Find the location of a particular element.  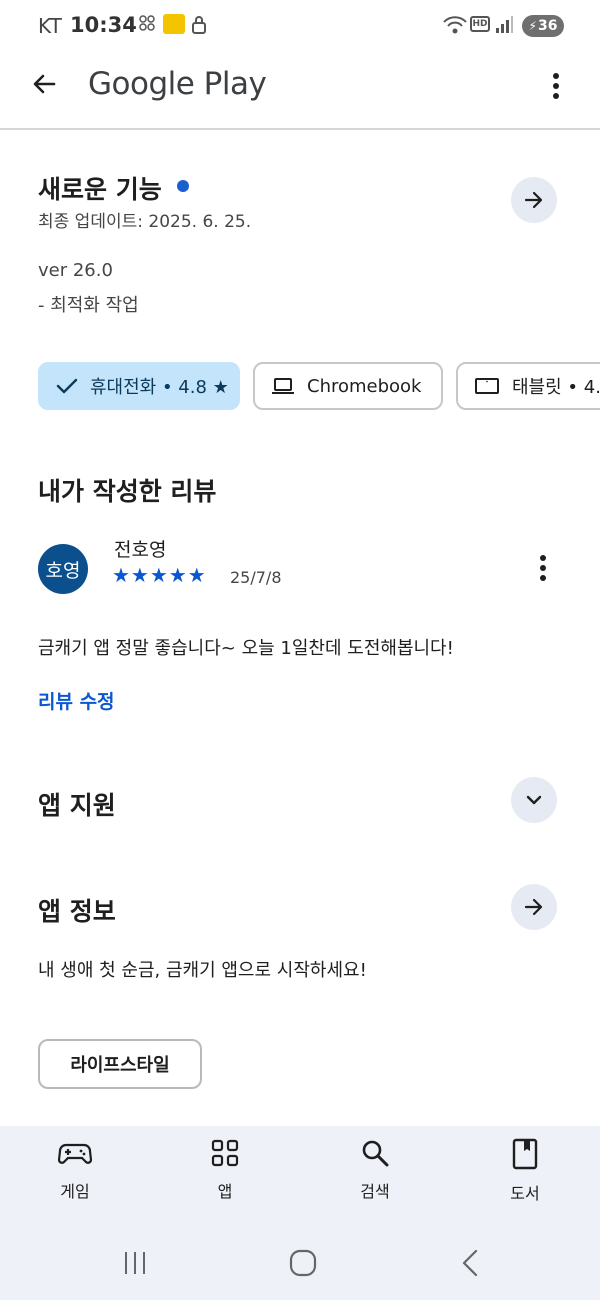

edit-review-link: 리뷰 수정 is located at coordinates (76, 700).